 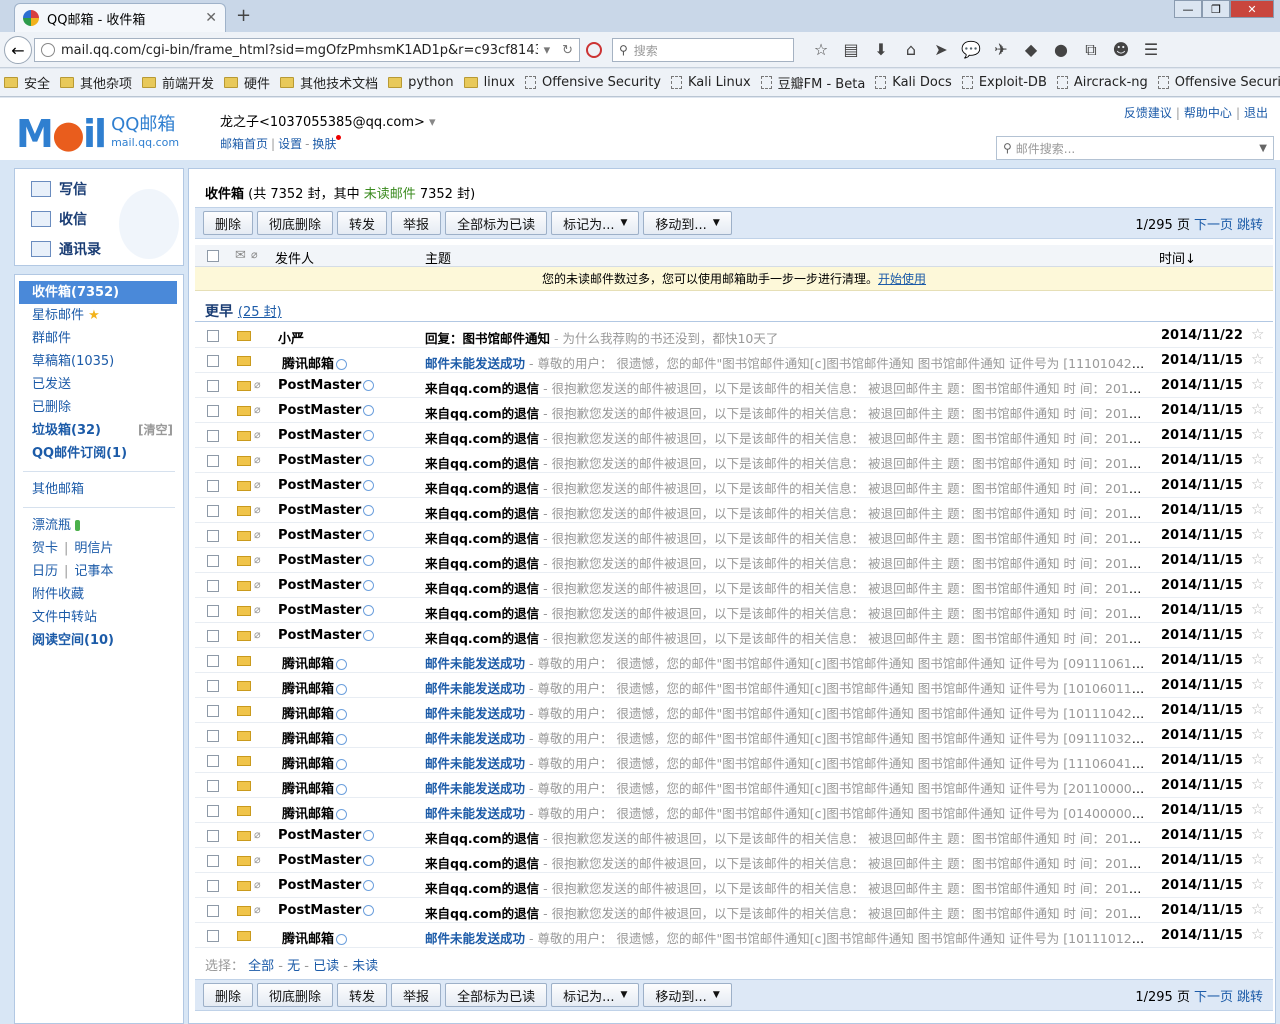 I want to click on jump-link: 跳转, so click(x=1250, y=225).